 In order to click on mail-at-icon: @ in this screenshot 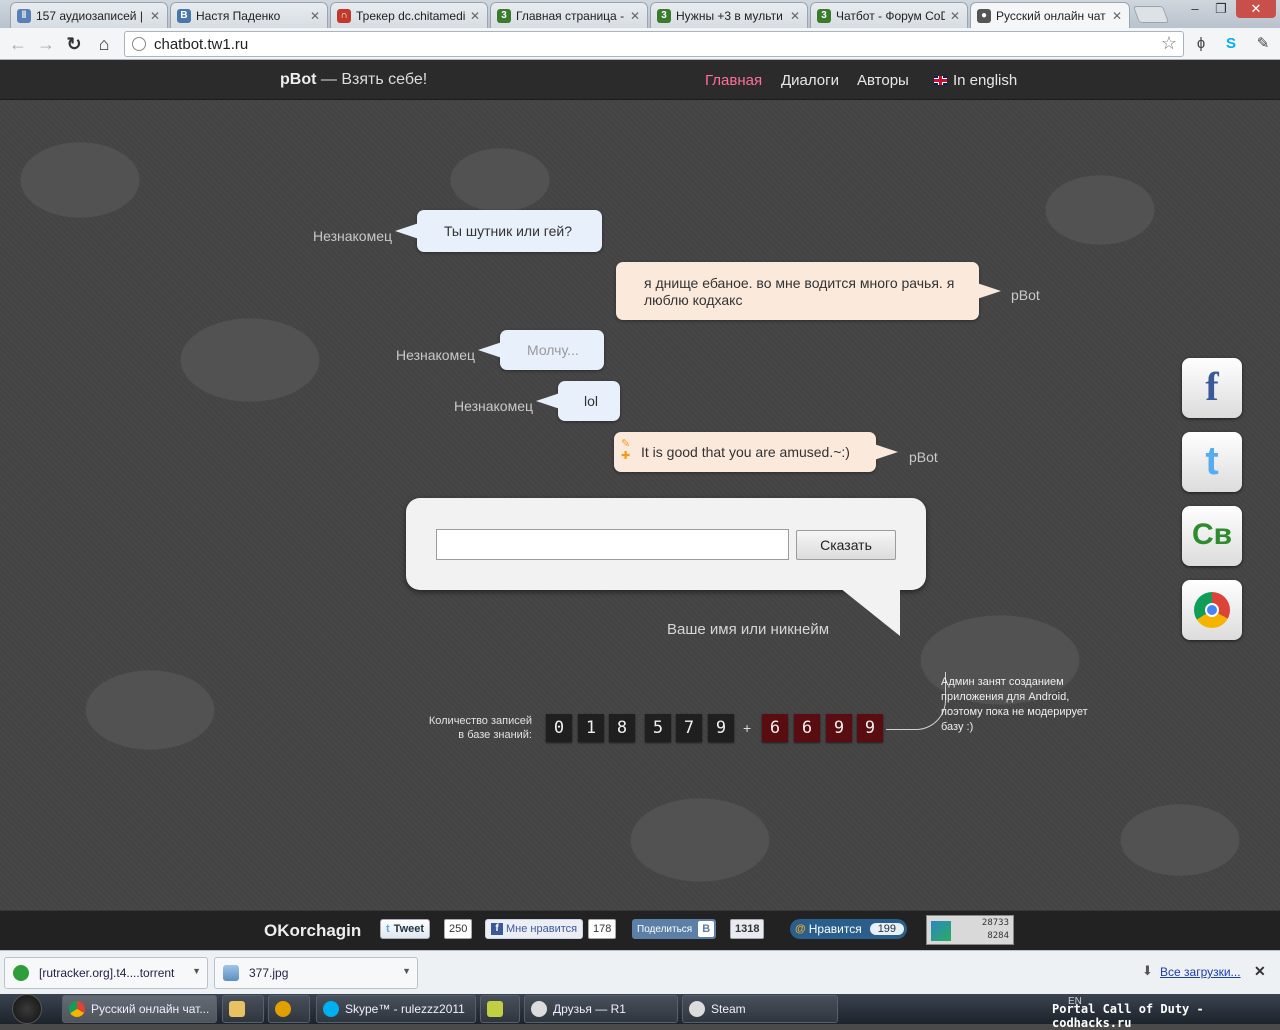, I will do `click(800, 929)`.